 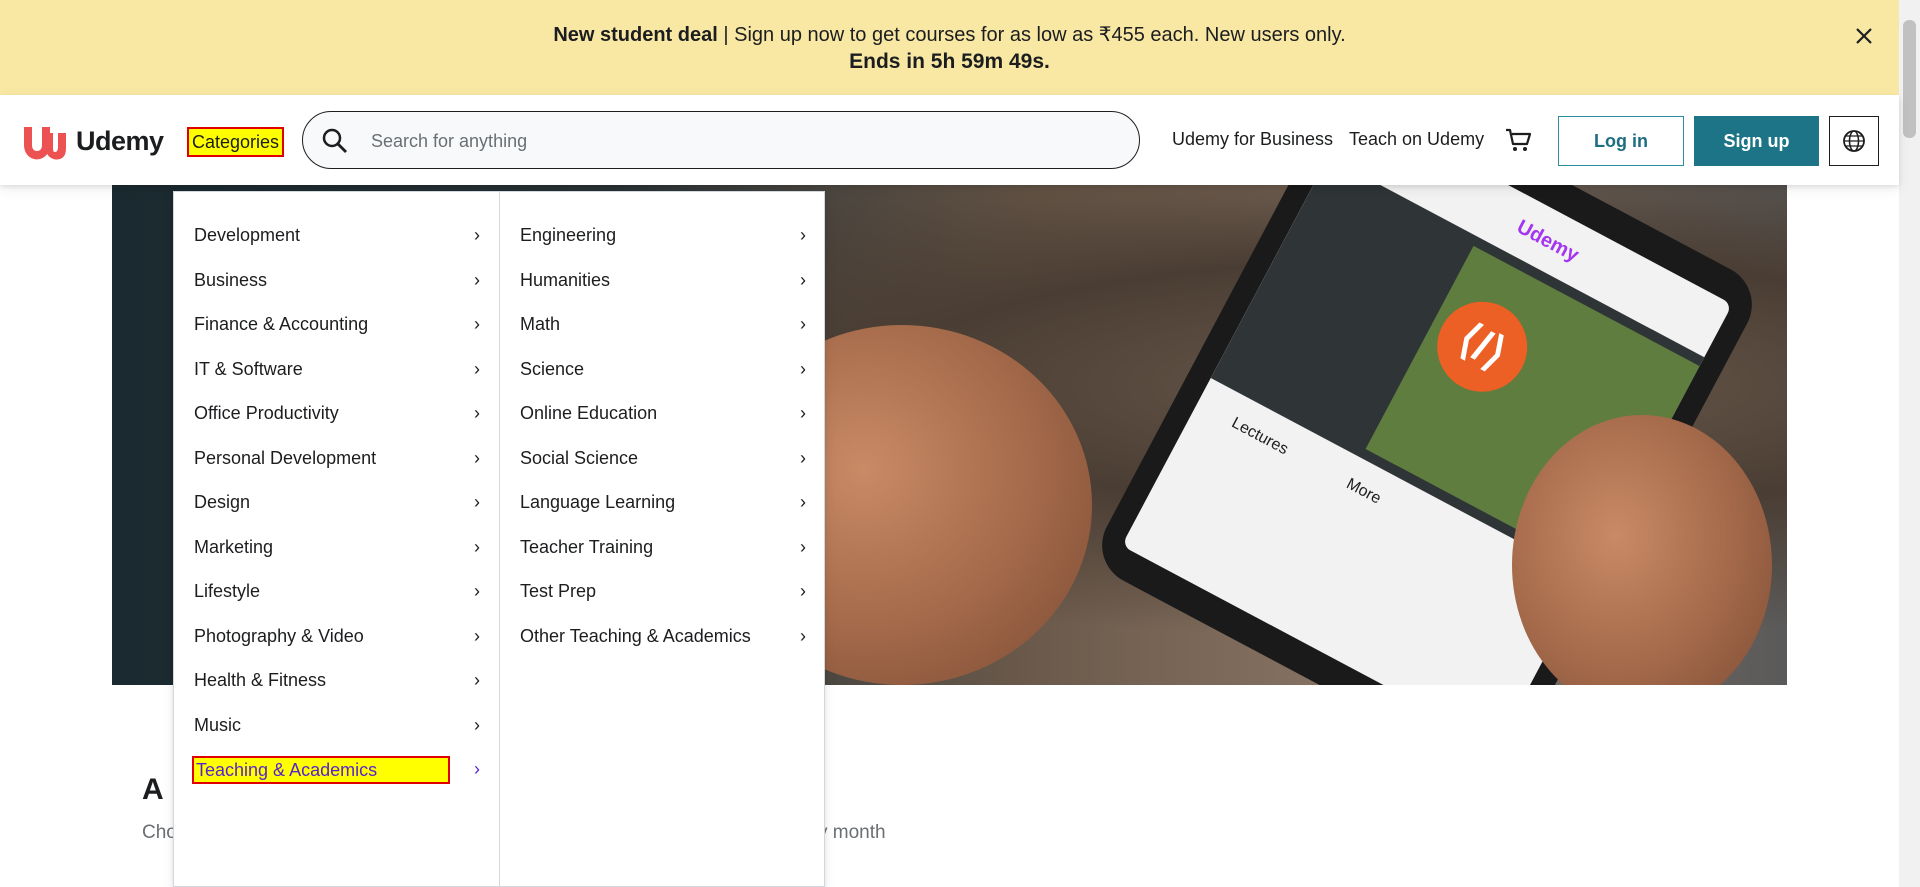 I want to click on subcategory-item-humanities: Humanities ›, so click(x=663, y=280).